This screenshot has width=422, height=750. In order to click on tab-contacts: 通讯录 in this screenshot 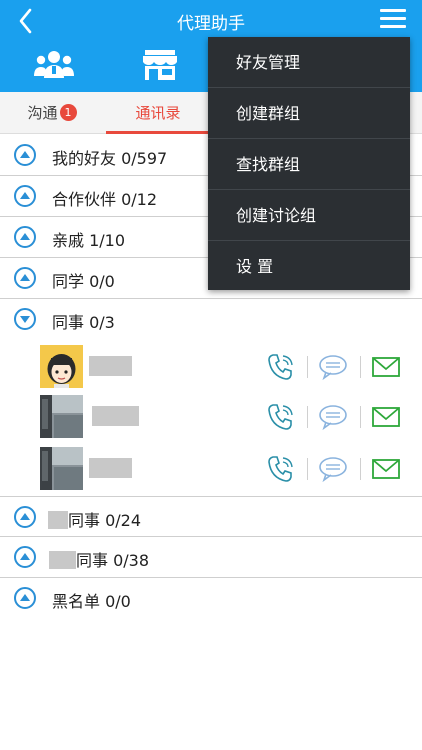, I will do `click(158, 113)`.